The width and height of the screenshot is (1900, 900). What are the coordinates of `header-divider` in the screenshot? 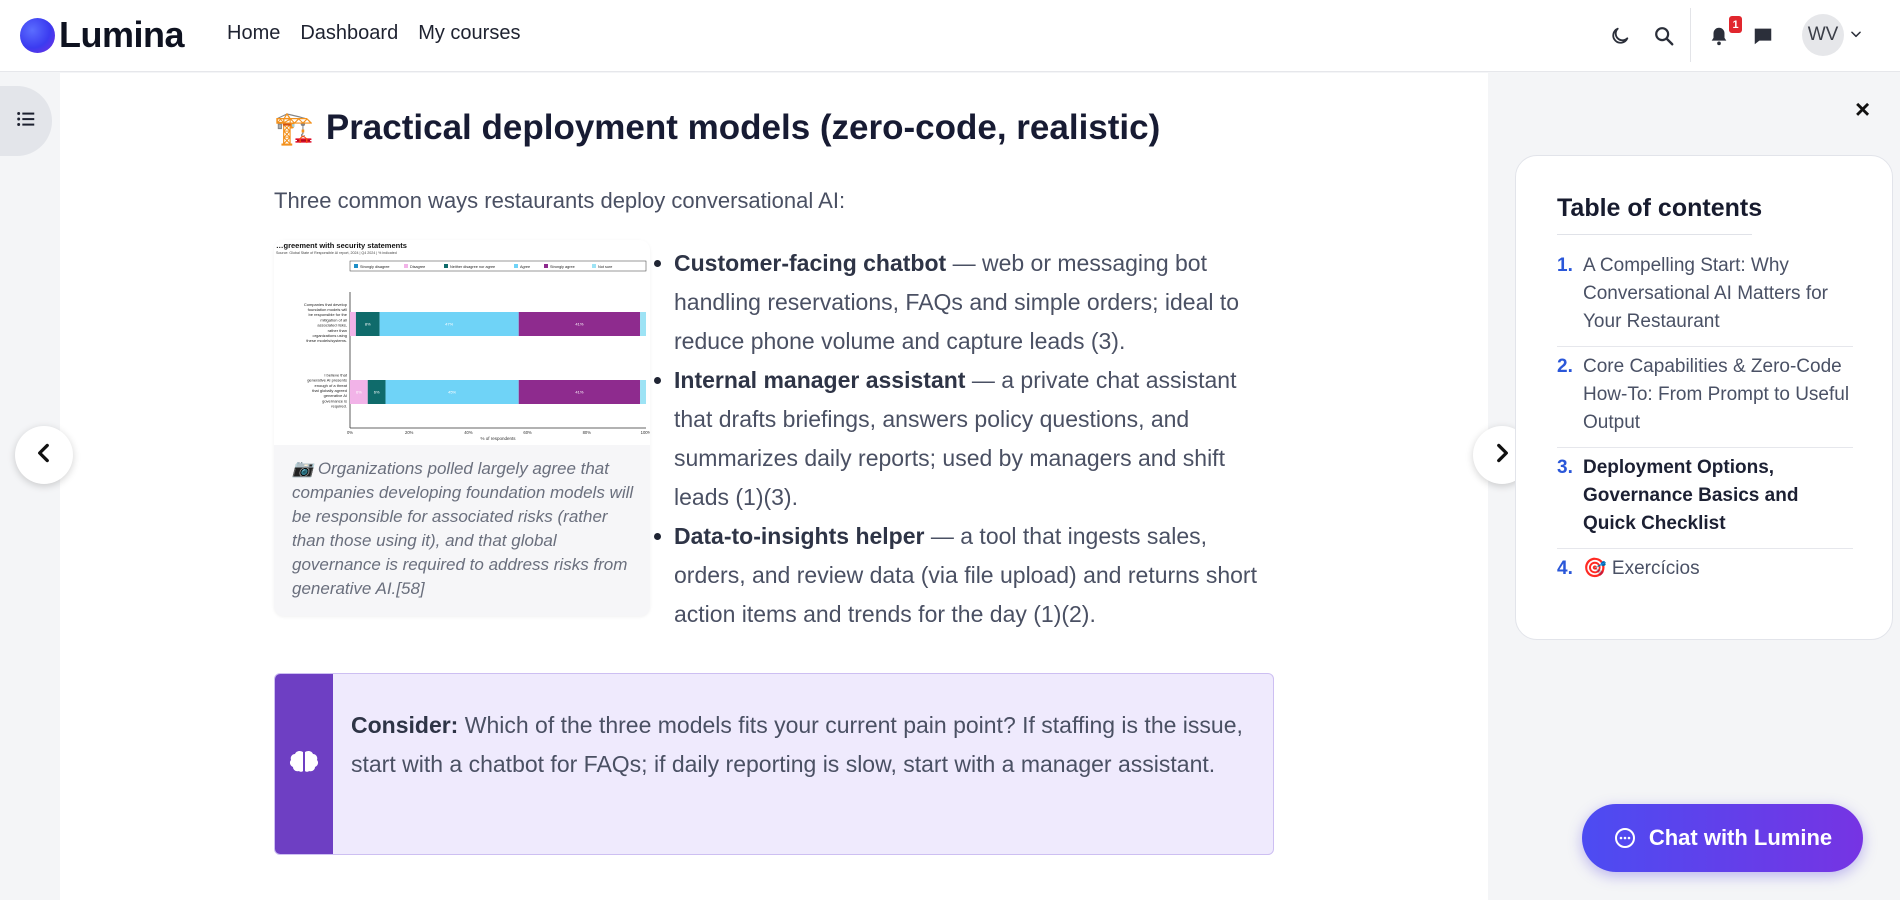 It's located at (1690, 35).